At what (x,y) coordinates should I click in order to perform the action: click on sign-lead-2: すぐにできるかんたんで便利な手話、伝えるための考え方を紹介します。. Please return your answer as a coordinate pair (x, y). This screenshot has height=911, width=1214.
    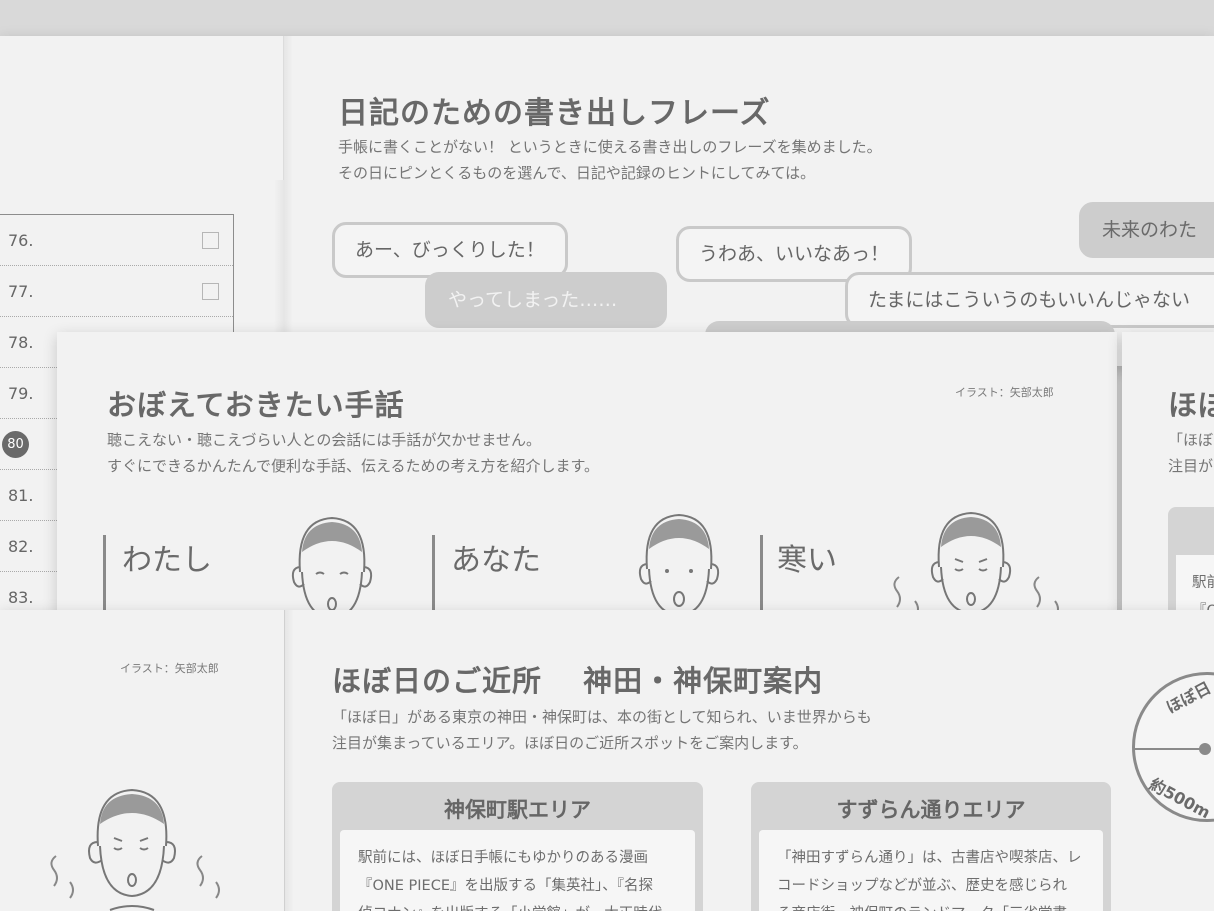
    Looking at the image, I should click on (353, 466).